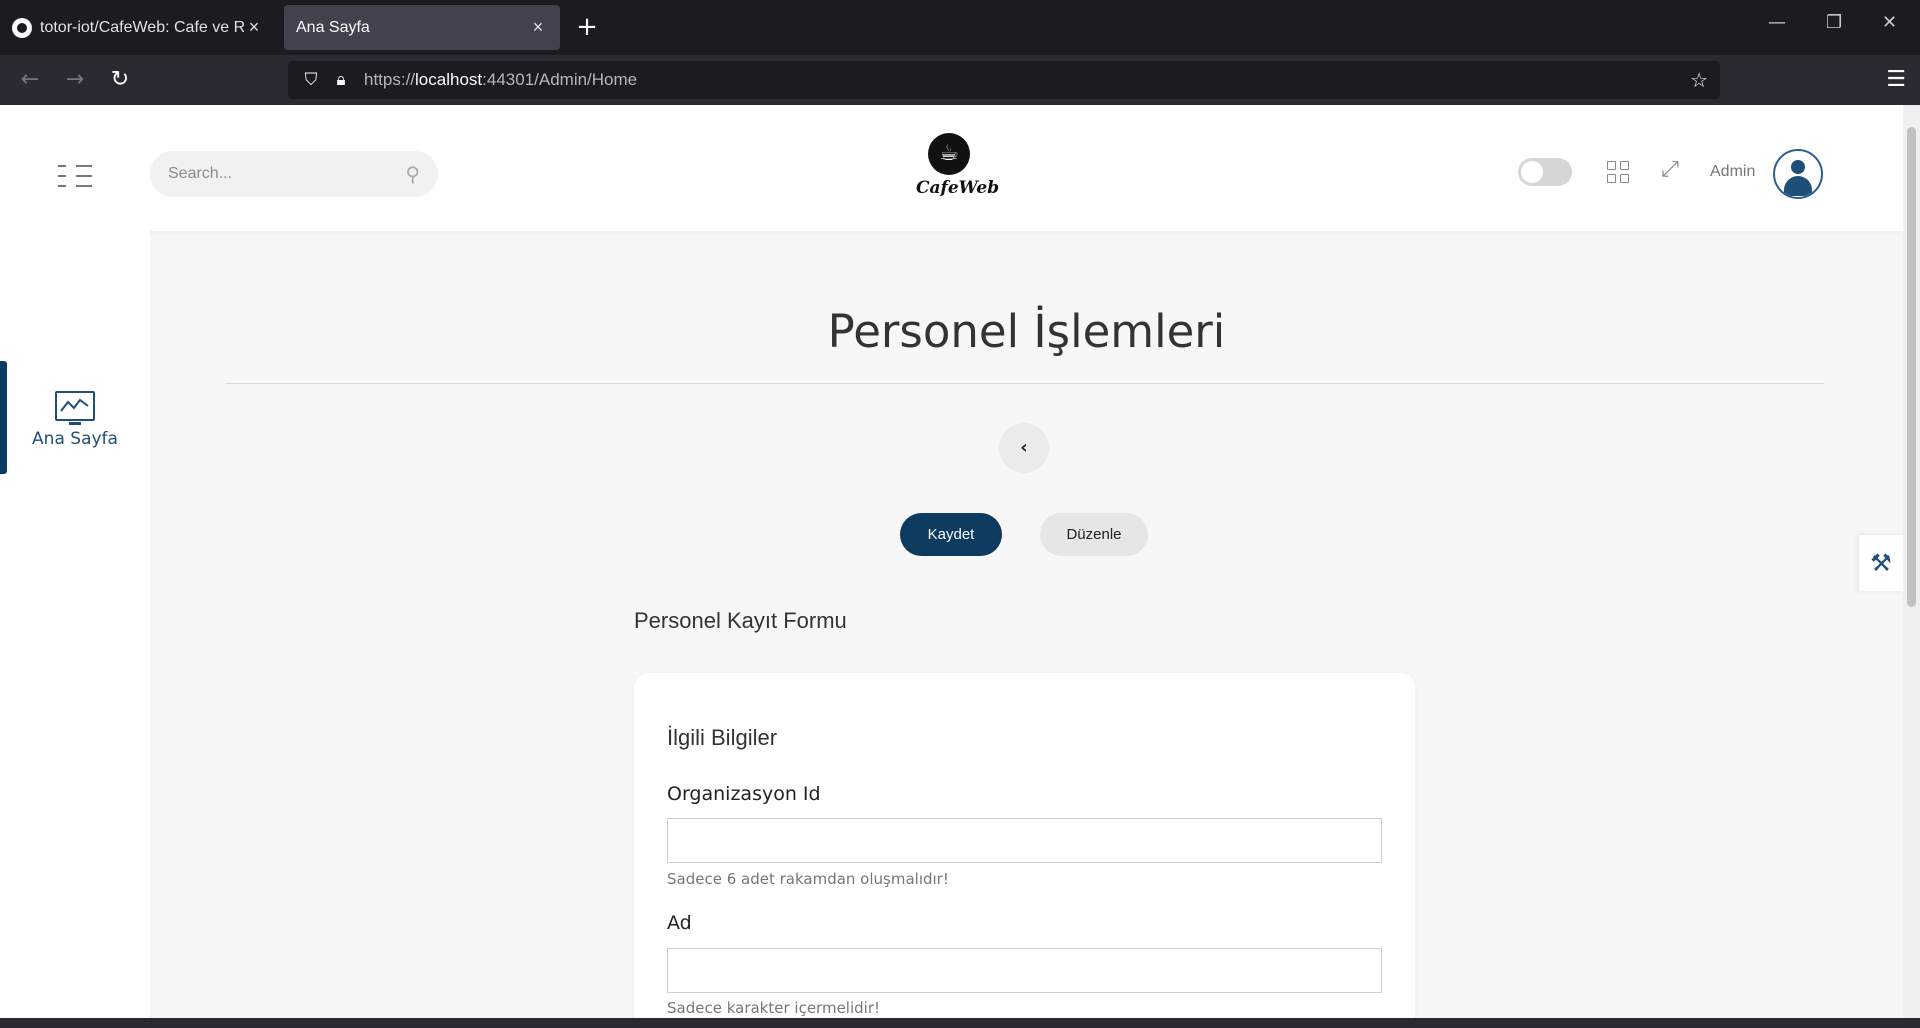  Describe the element at coordinates (722, 737) in the screenshot. I see `card-title: İlgili Bilgiler` at that location.